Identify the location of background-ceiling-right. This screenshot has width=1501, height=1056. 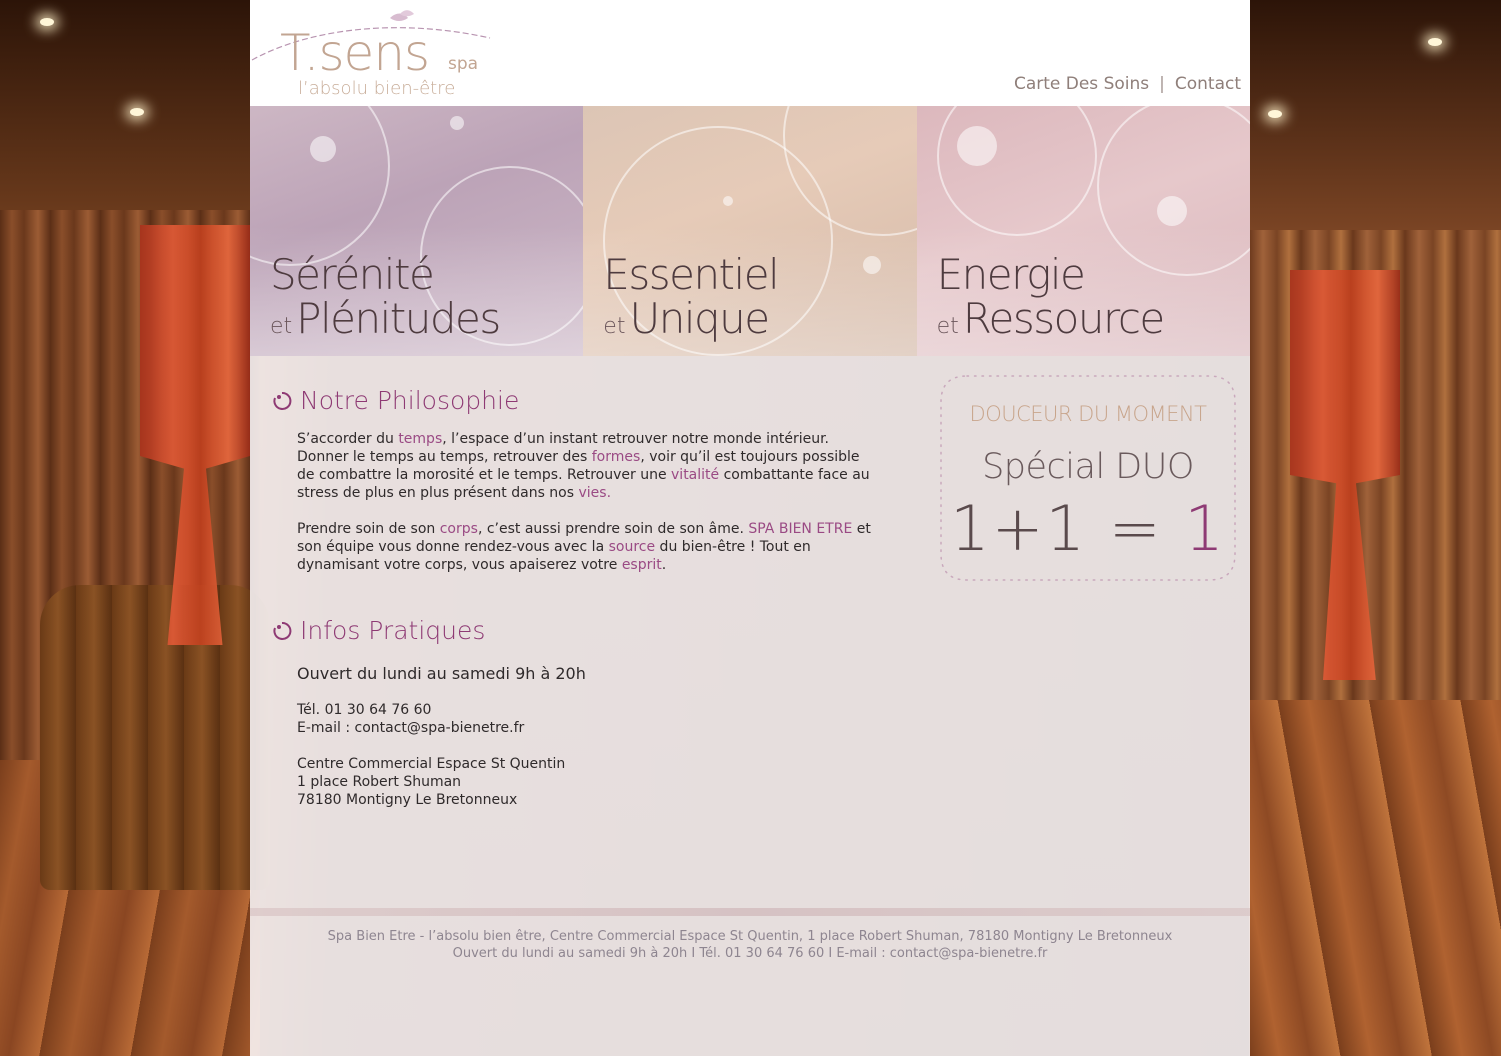
(1375, 115).